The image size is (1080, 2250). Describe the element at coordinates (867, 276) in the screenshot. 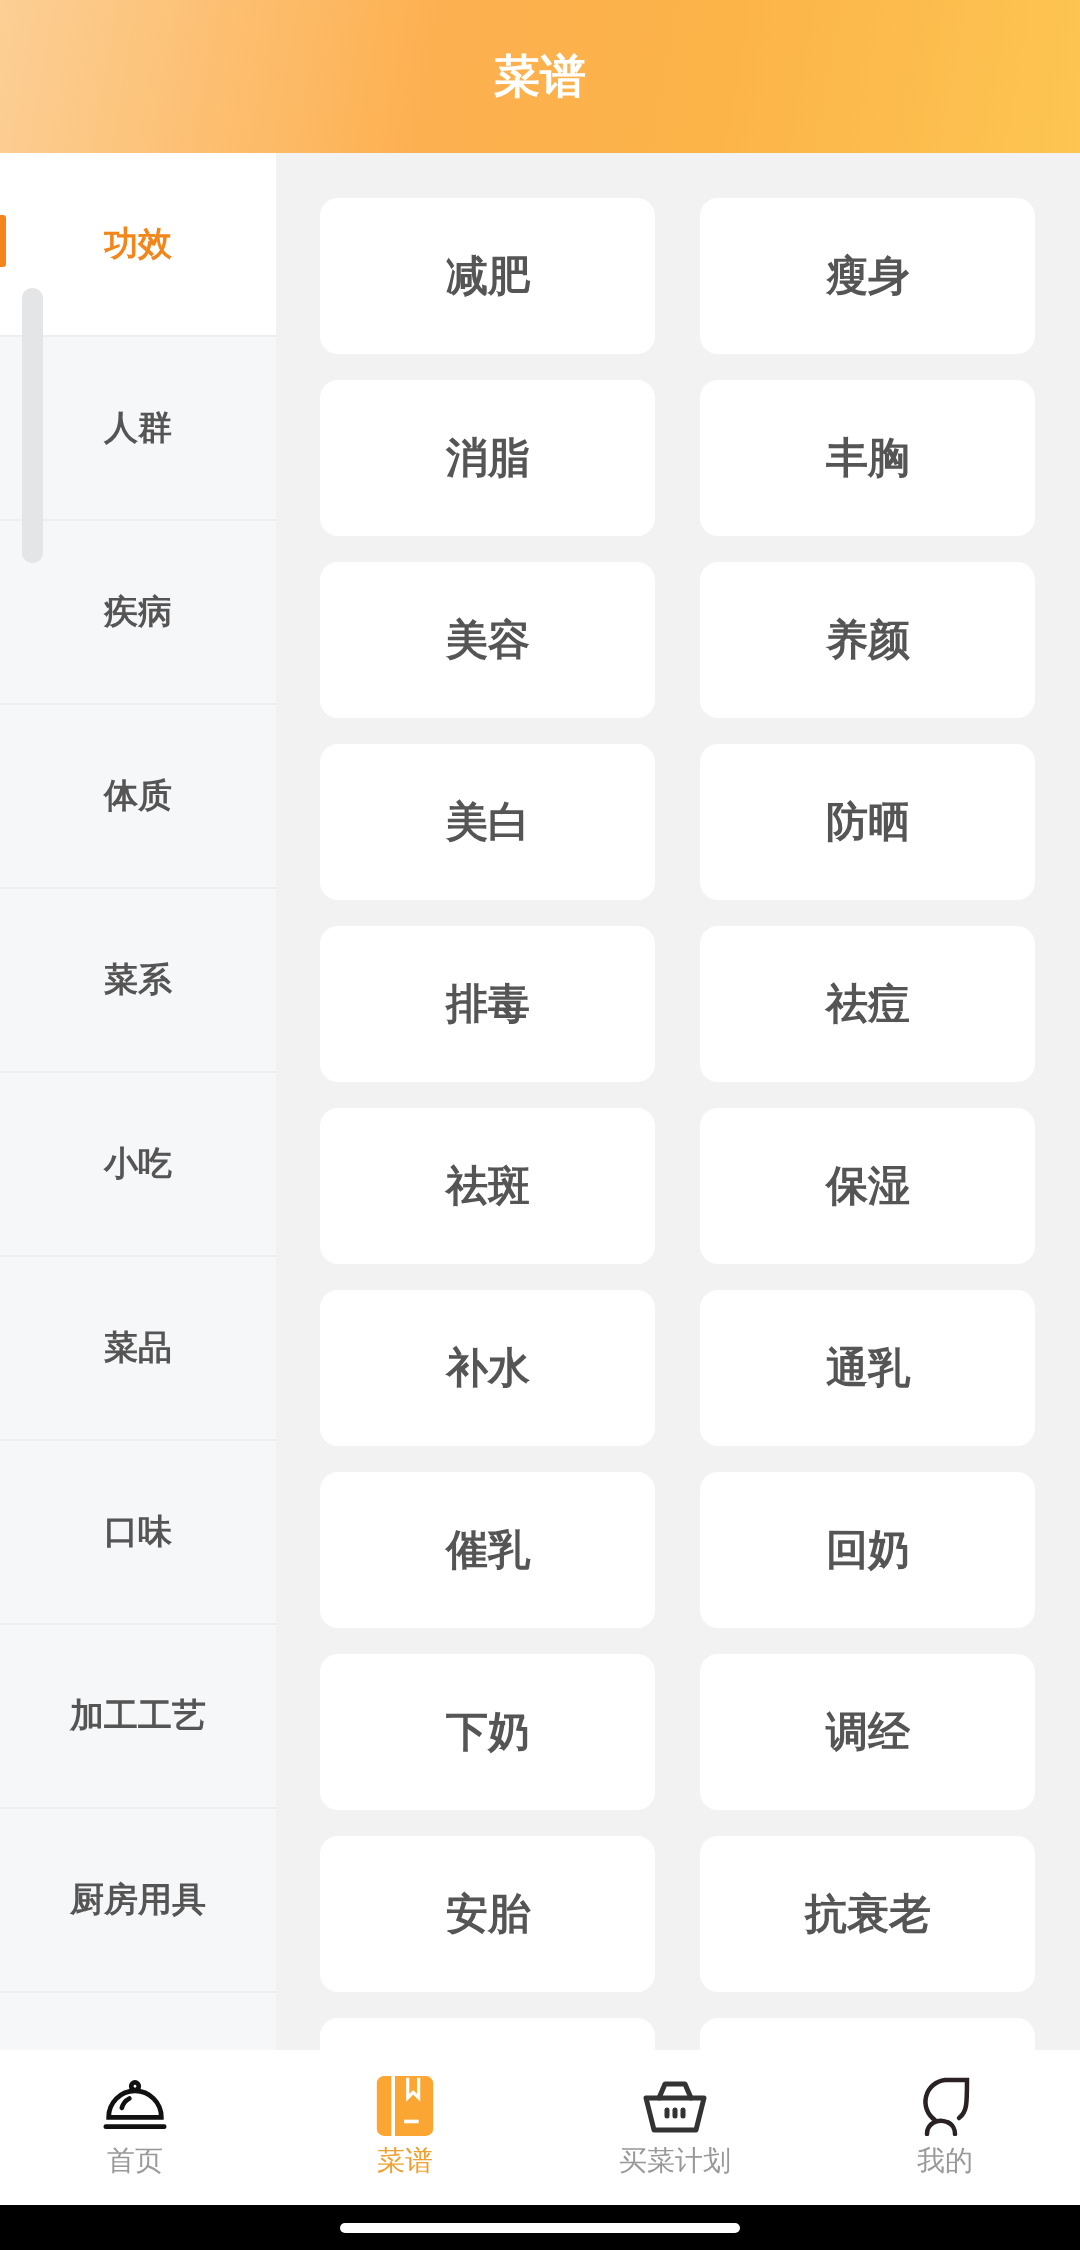

I see `tag-button: 瘦身` at that location.